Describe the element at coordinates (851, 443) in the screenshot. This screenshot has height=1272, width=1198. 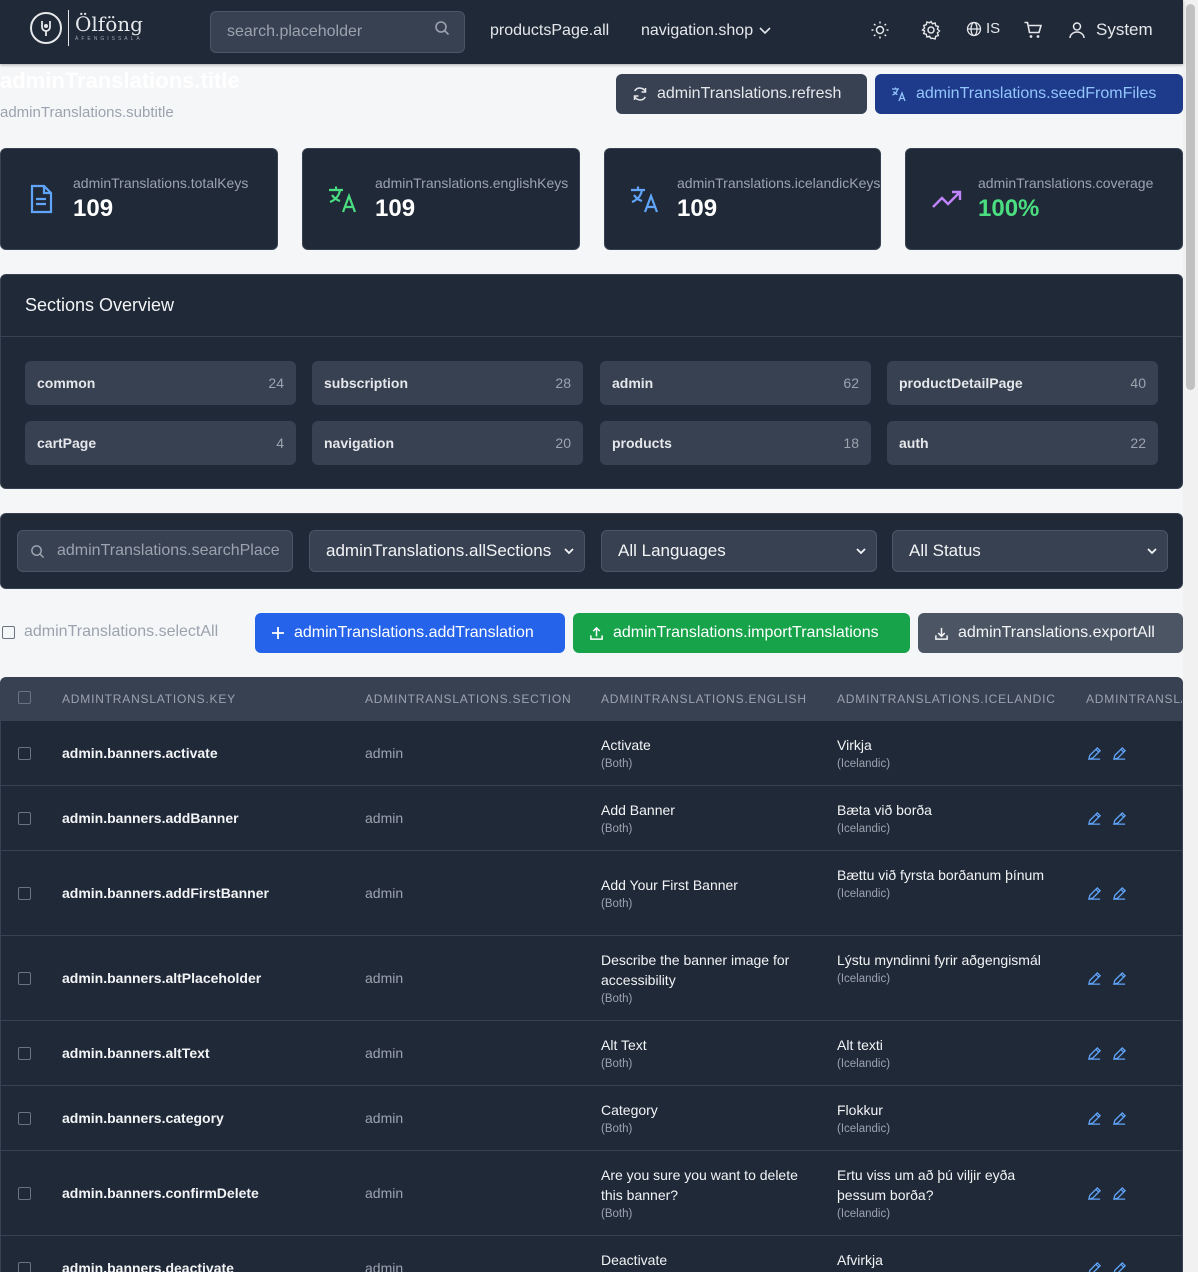
I see `section-count: 18` at that location.